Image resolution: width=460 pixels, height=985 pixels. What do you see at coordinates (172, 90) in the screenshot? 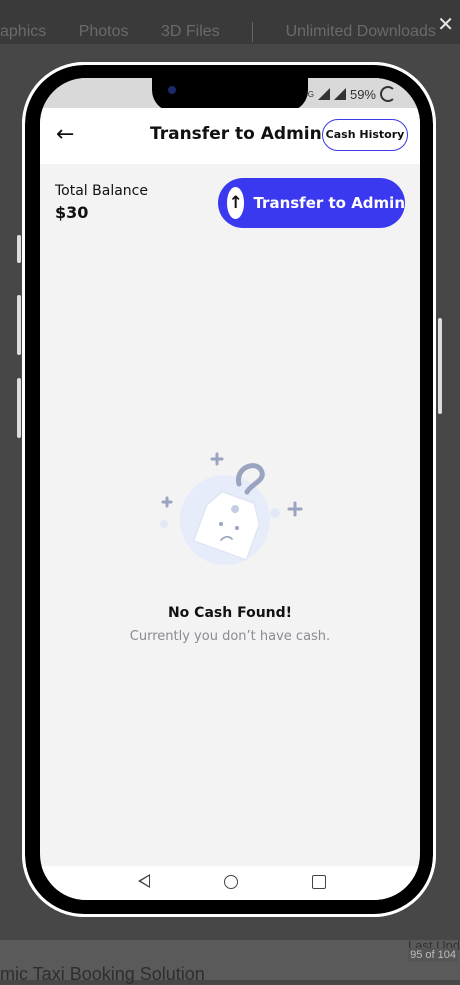
I see `camera-icon` at bounding box center [172, 90].